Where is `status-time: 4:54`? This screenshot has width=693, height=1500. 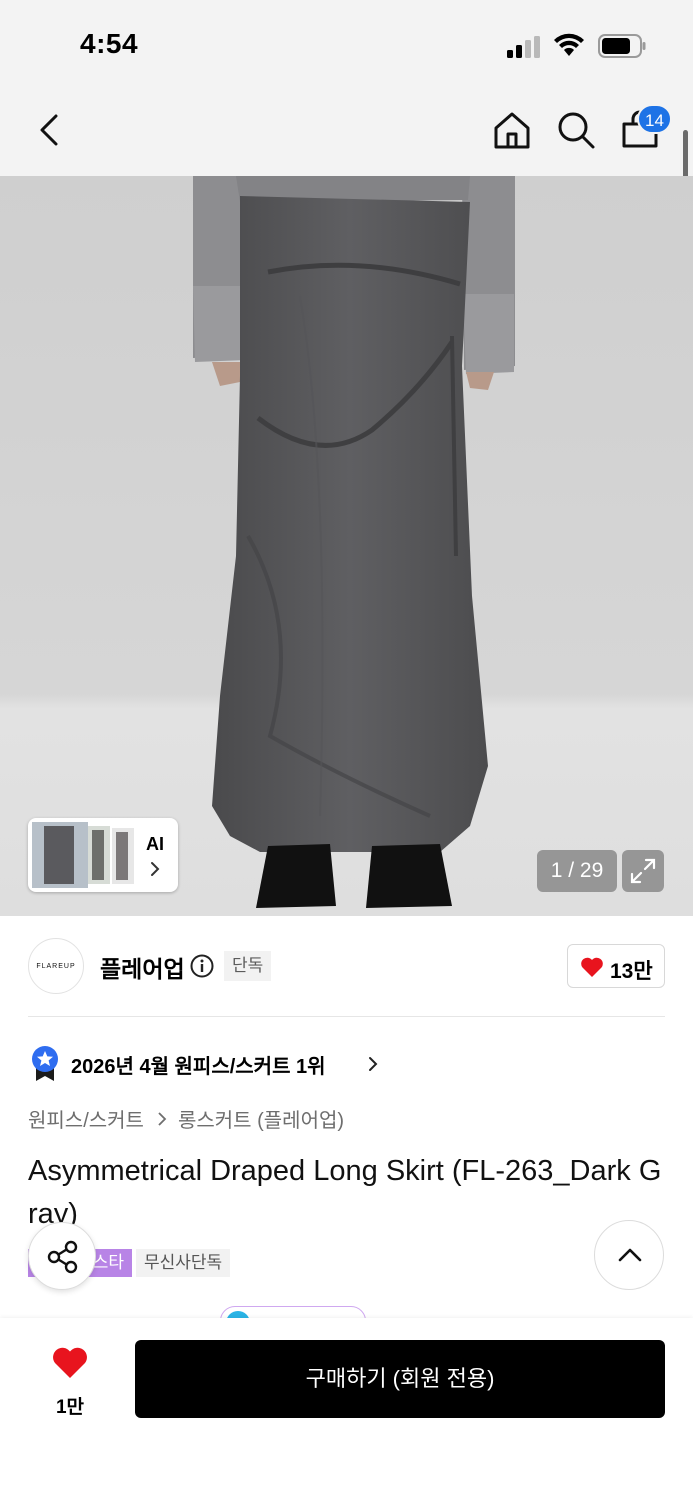 status-time: 4:54 is located at coordinates (109, 43).